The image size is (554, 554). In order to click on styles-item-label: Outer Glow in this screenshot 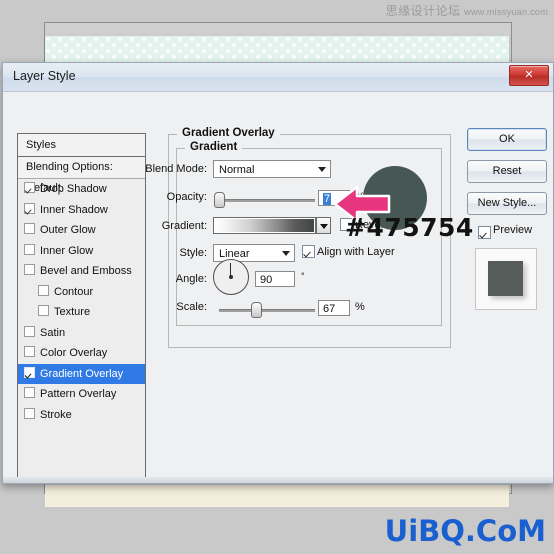, I will do `click(68, 230)`.